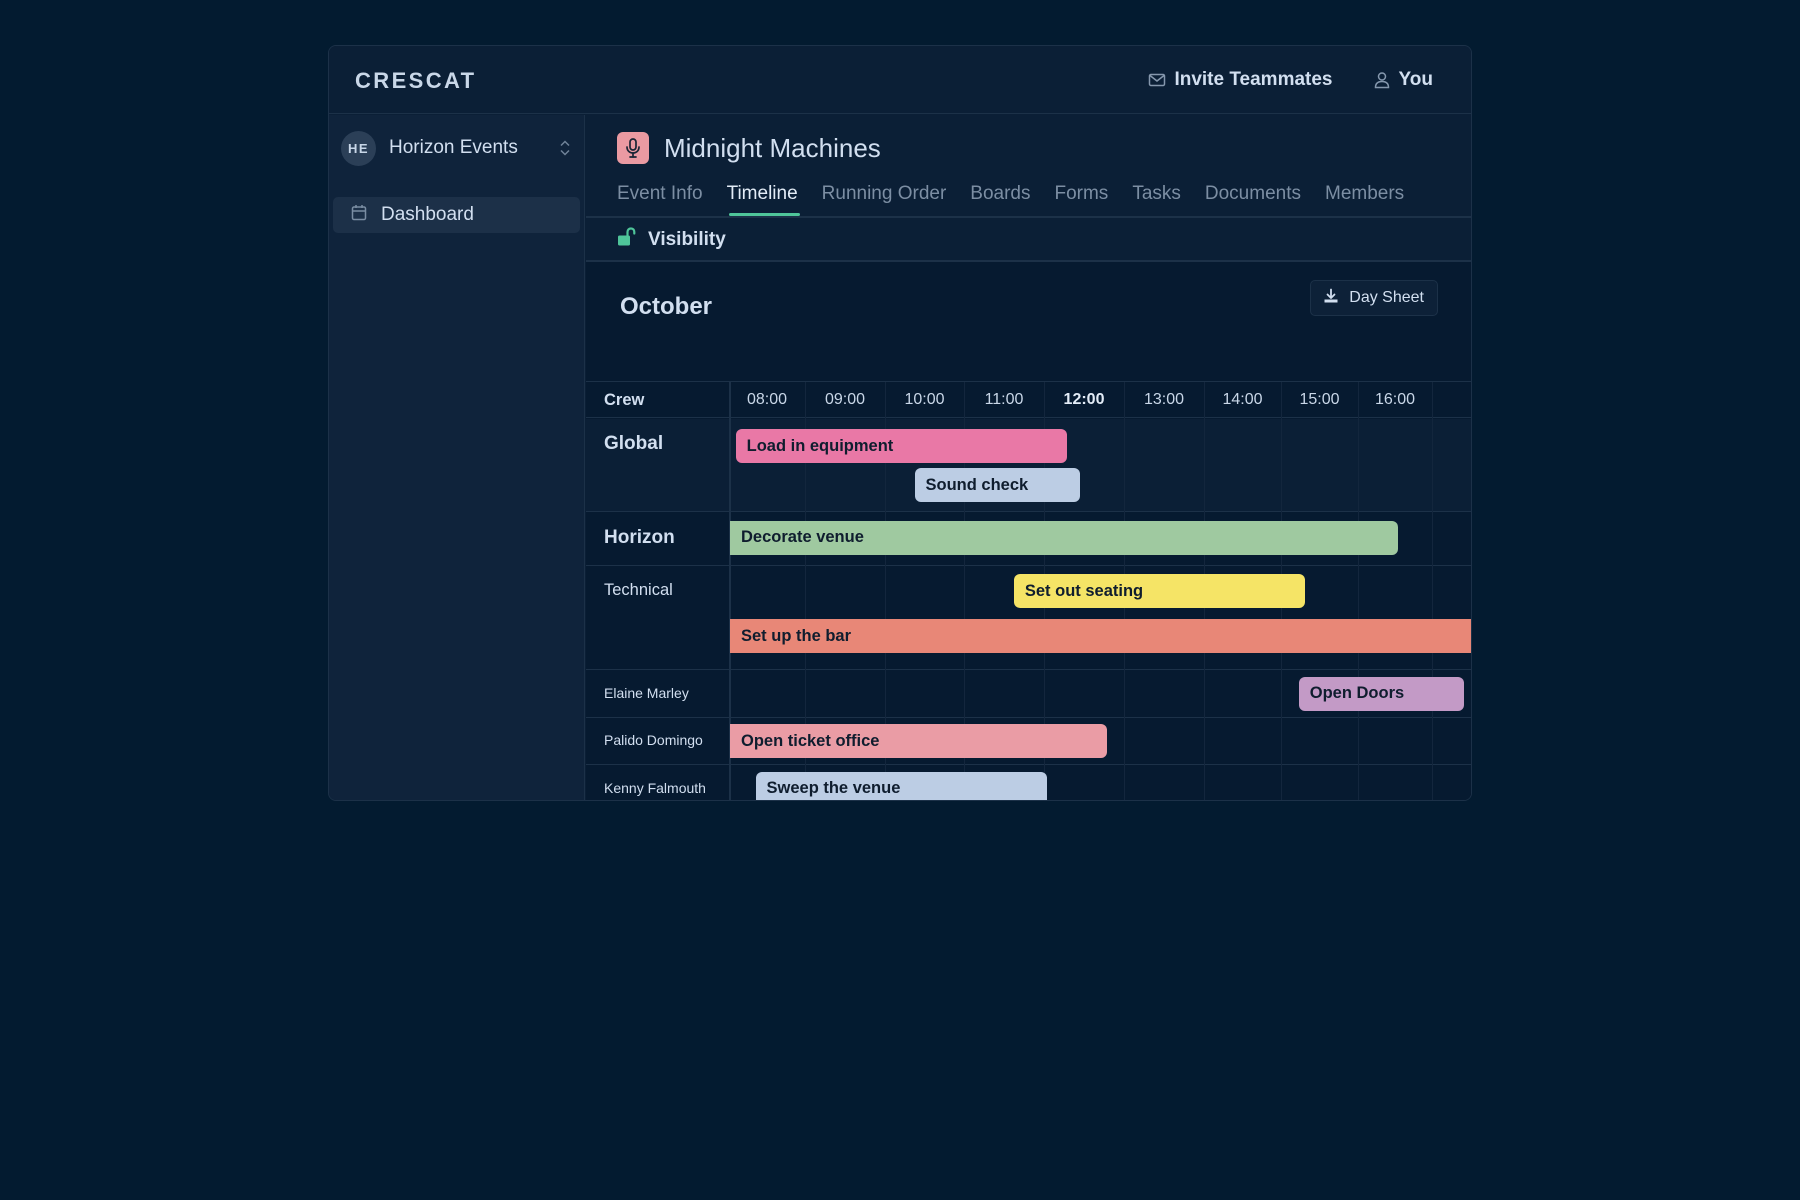  What do you see at coordinates (655, 787) in the screenshot?
I see `crew-member-name: Kenny Falmouth` at bounding box center [655, 787].